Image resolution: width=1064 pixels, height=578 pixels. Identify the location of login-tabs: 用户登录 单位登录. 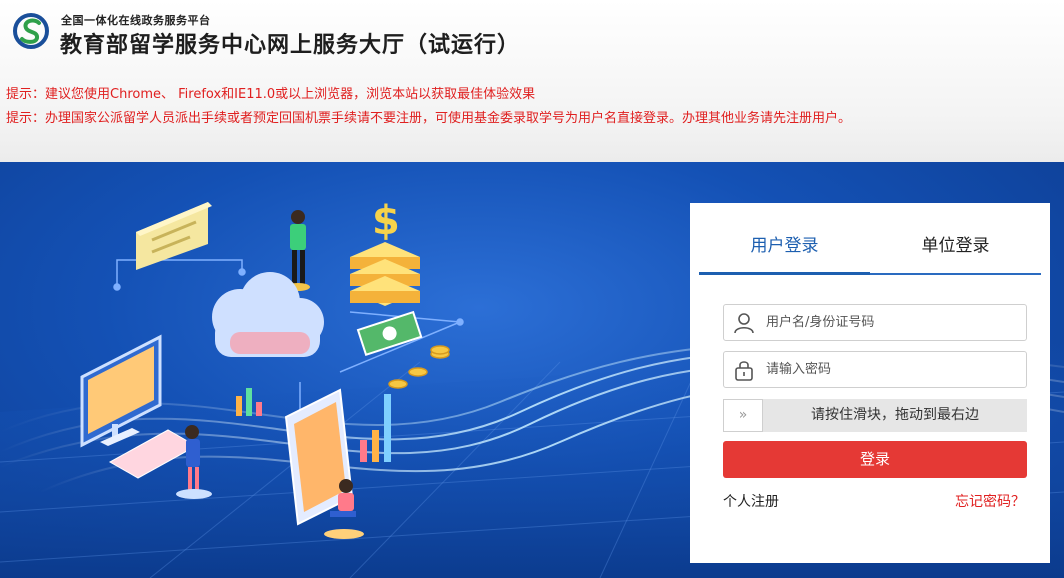
(870, 248).